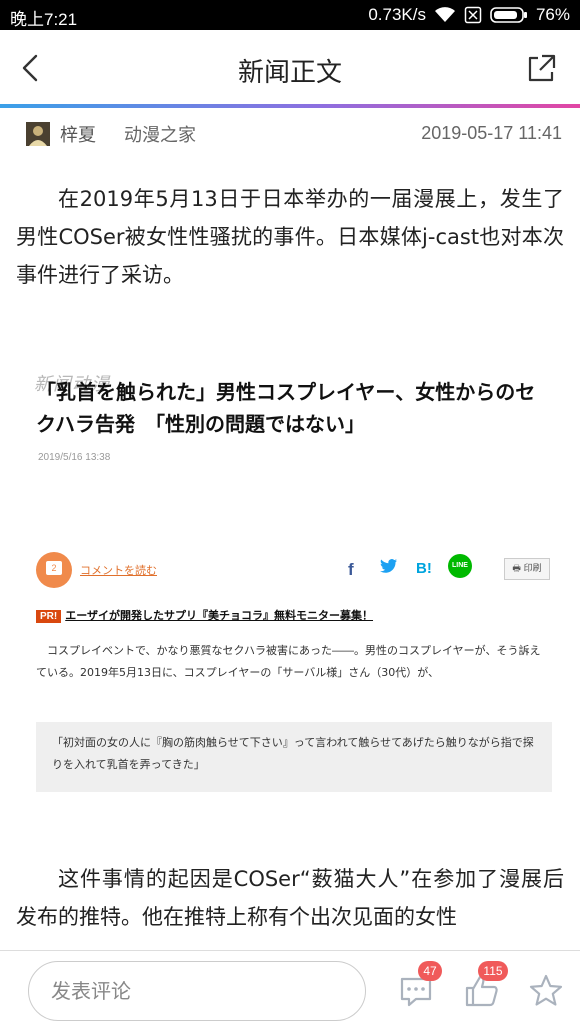 The image size is (580, 1031). Describe the element at coordinates (485, 986) in the screenshot. I see `like-button: 115` at that location.